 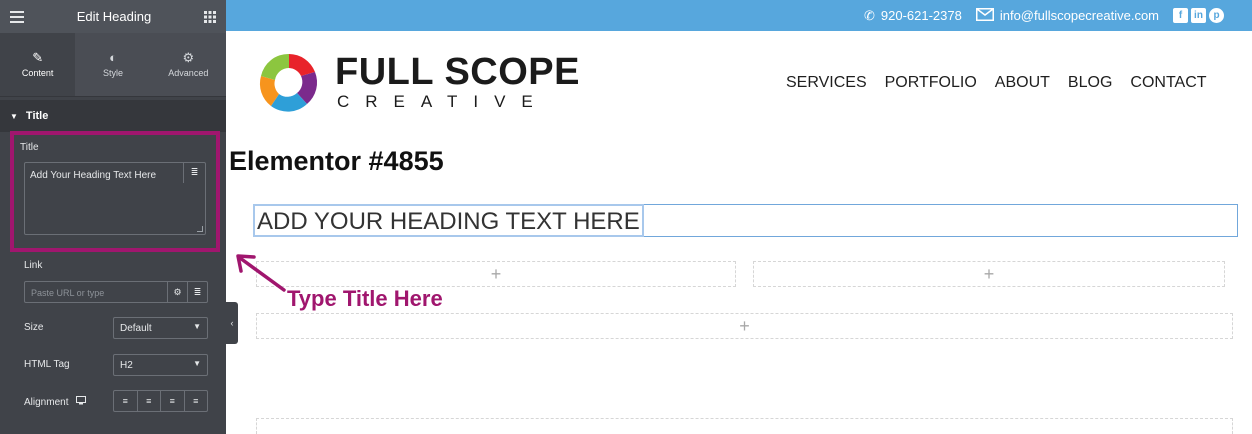 I want to click on size-field-label: Size, so click(x=34, y=327).